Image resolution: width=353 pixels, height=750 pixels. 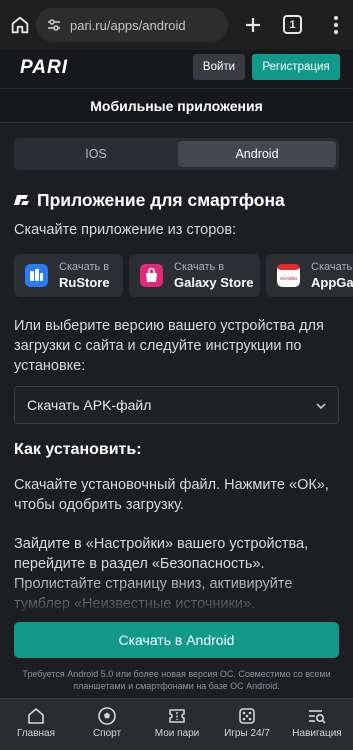 I want to click on pari-logo: PARI, so click(x=56, y=67).